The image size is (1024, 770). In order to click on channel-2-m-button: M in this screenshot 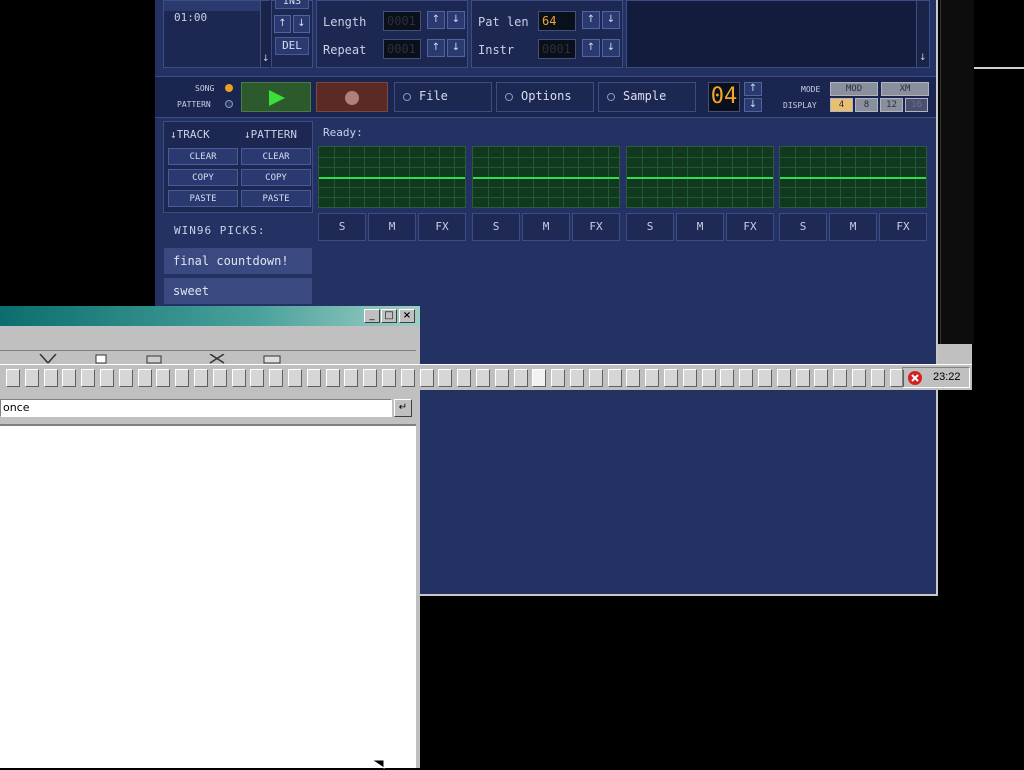, I will do `click(546, 227)`.